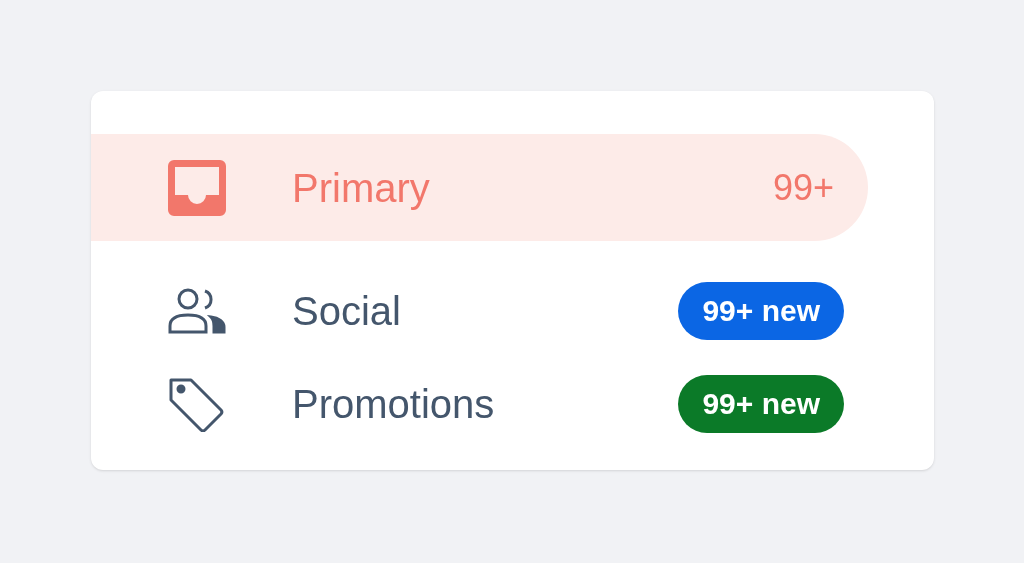  What do you see at coordinates (479, 310) in the screenshot?
I see `category-tab: Social 99+ new` at bounding box center [479, 310].